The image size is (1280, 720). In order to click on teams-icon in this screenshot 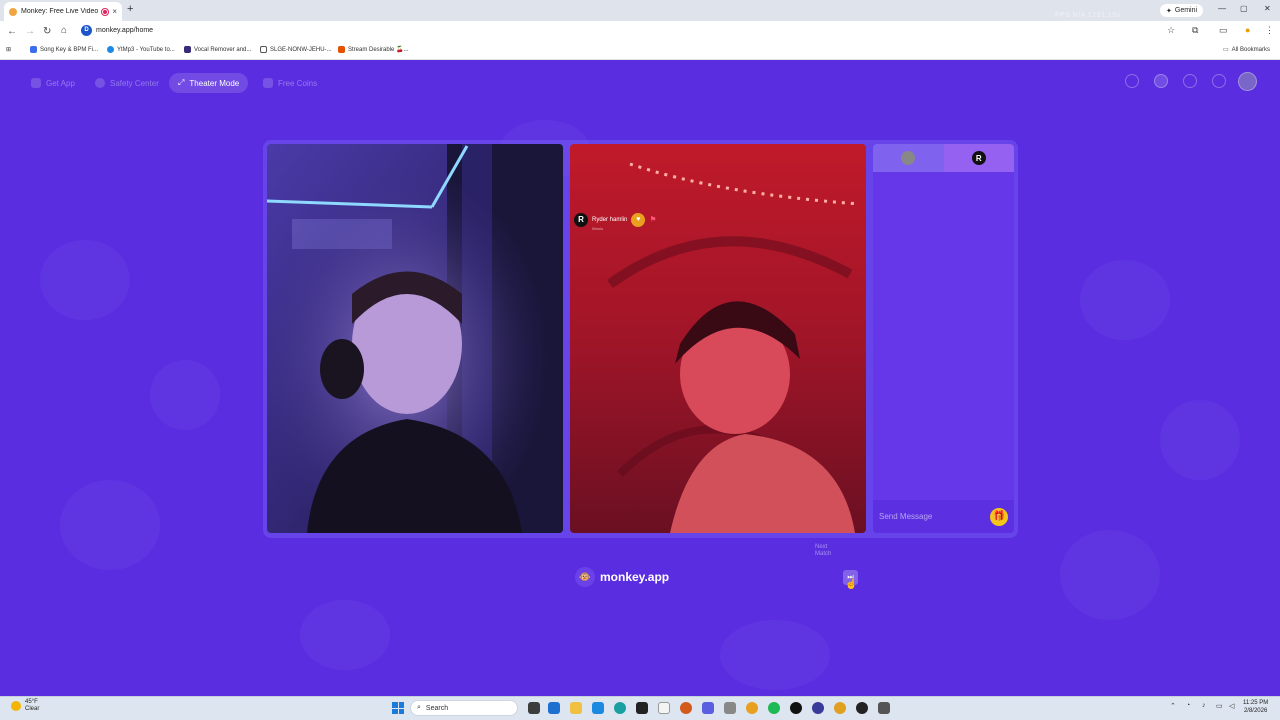, I will do `click(708, 708)`.